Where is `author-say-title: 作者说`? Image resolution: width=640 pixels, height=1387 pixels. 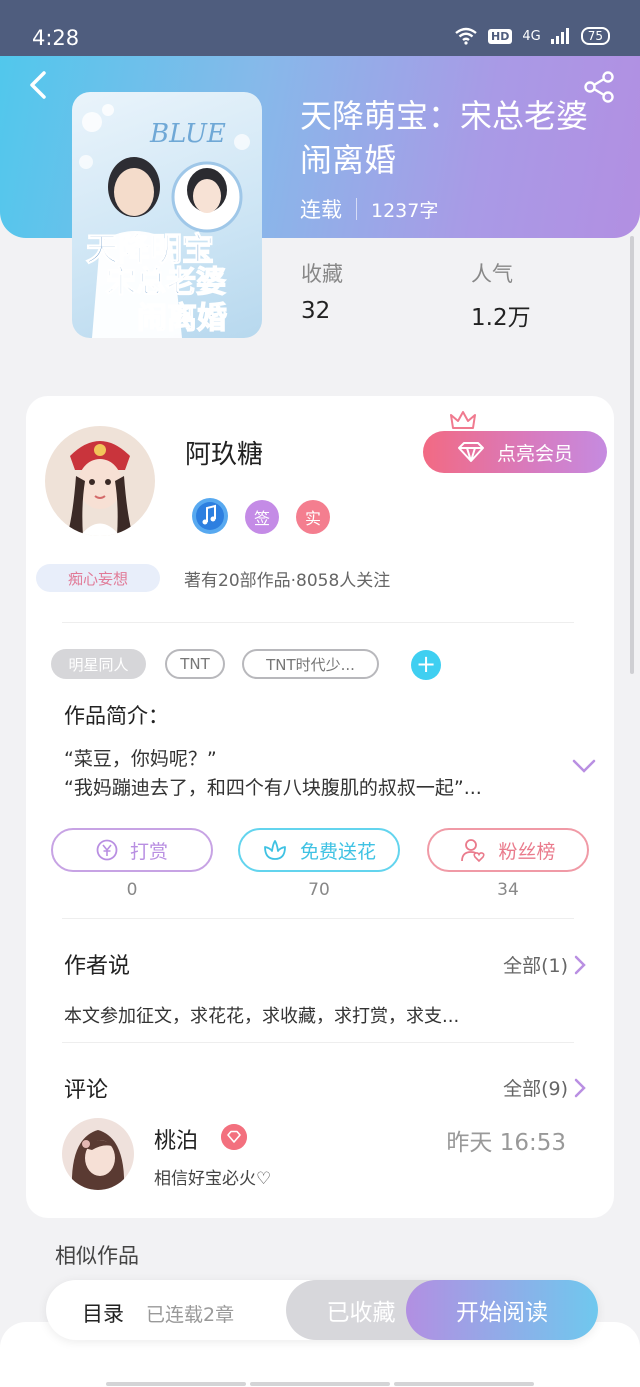 author-say-title: 作者说 is located at coordinates (97, 966).